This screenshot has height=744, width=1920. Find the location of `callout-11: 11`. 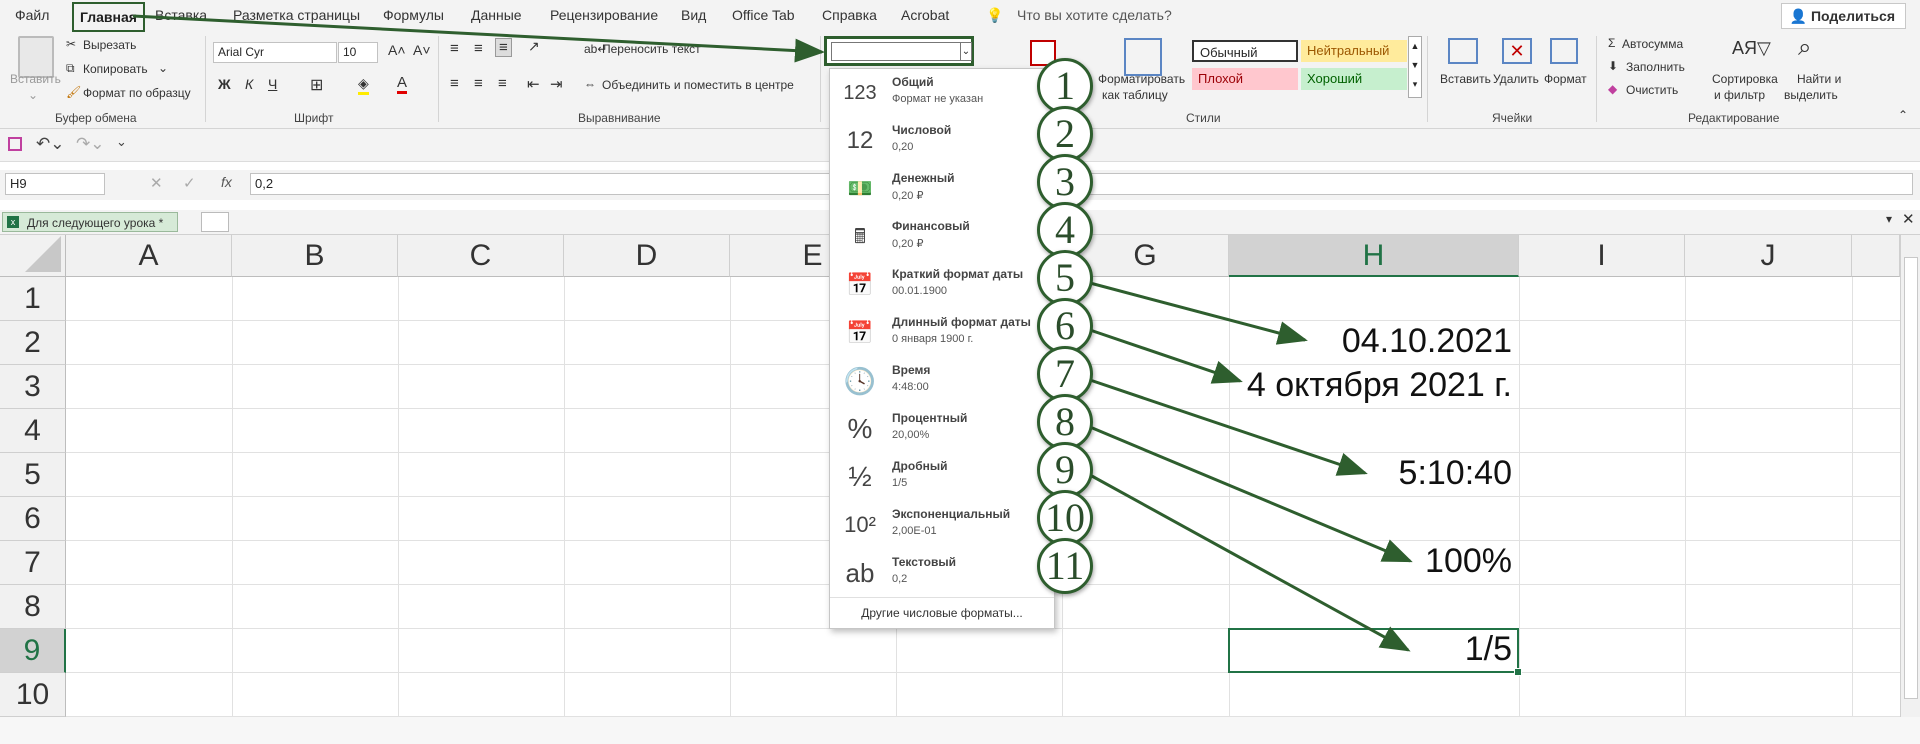

callout-11: 11 is located at coordinates (1065, 566).